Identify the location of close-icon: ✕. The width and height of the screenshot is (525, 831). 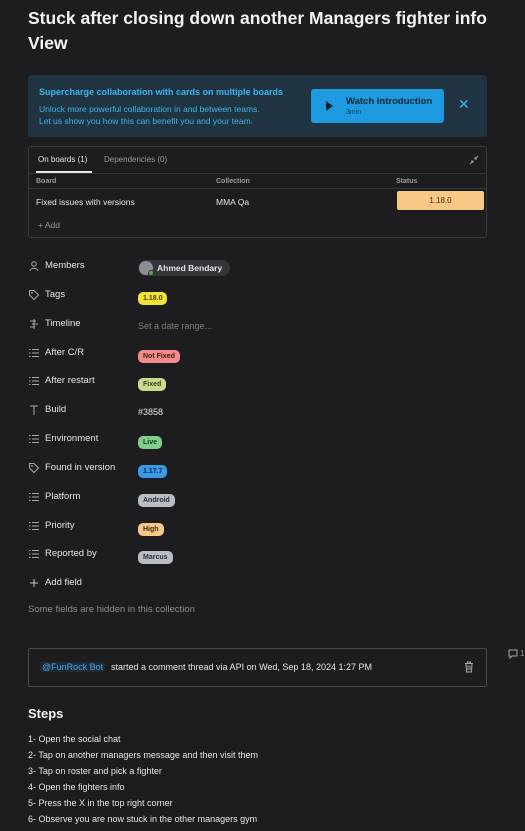
(464, 104).